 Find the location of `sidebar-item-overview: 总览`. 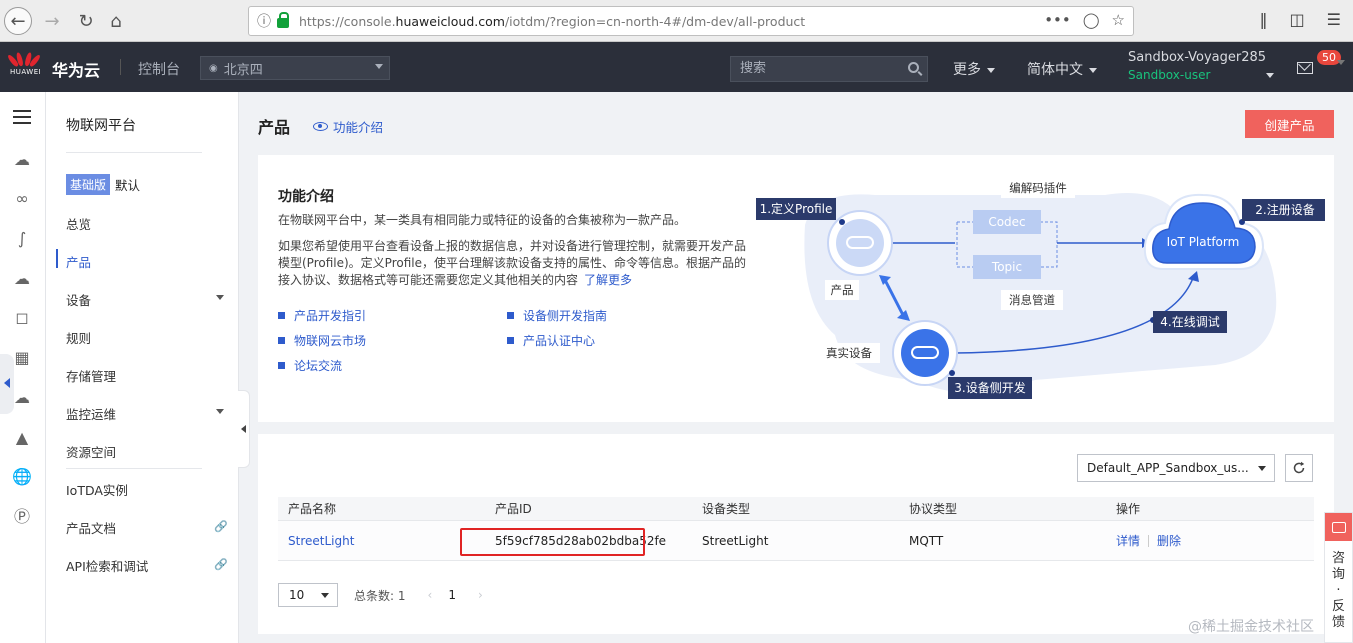

sidebar-item-overview: 总览 is located at coordinates (78, 223).